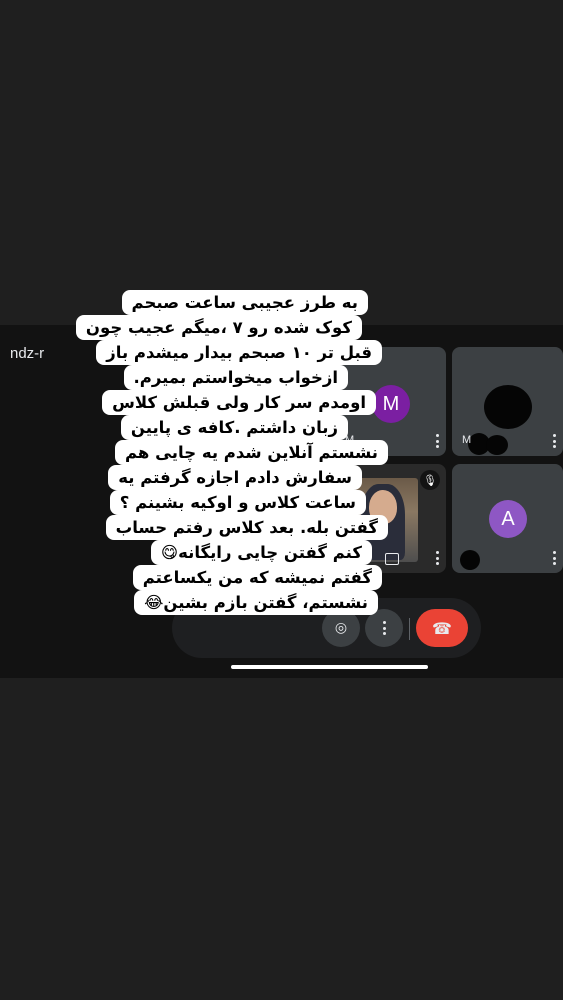  What do you see at coordinates (235, 477) in the screenshot?
I see `caption-line: سفارش دادم اجازه گرفتم یه` at bounding box center [235, 477].